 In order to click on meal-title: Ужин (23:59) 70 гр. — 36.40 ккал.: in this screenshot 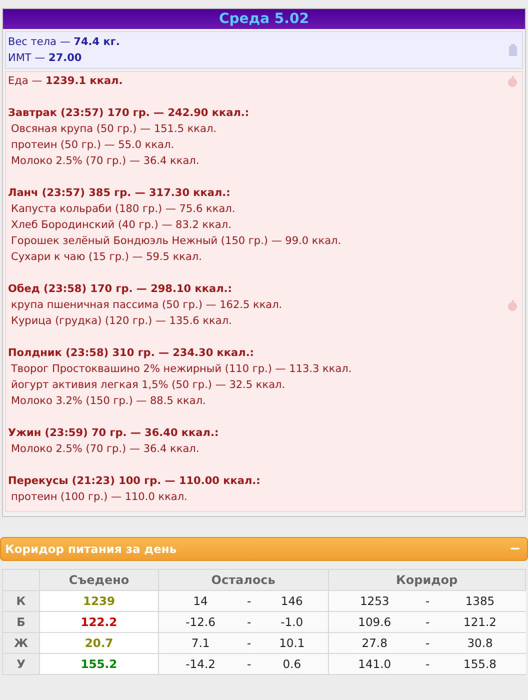, I will do `click(114, 433)`.